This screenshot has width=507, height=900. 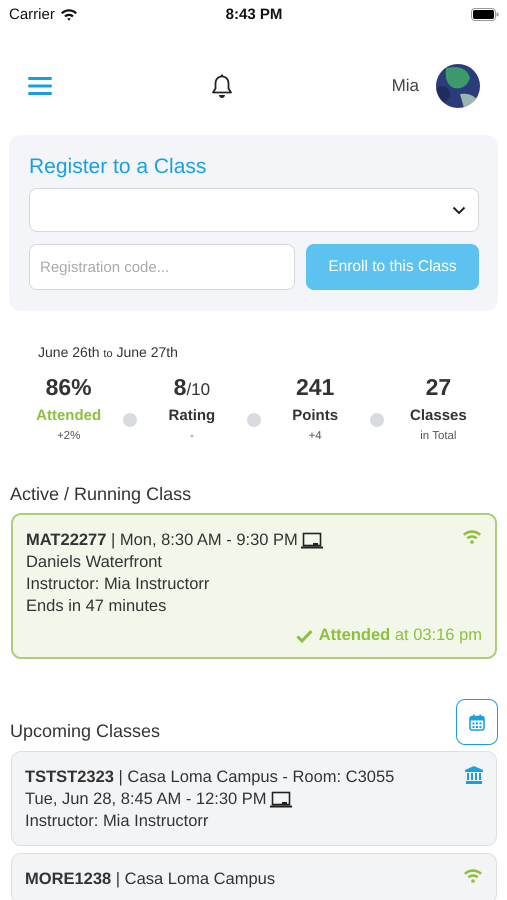 What do you see at coordinates (108, 351) in the screenshot?
I see `date-range: June 26th to June 27th` at bounding box center [108, 351].